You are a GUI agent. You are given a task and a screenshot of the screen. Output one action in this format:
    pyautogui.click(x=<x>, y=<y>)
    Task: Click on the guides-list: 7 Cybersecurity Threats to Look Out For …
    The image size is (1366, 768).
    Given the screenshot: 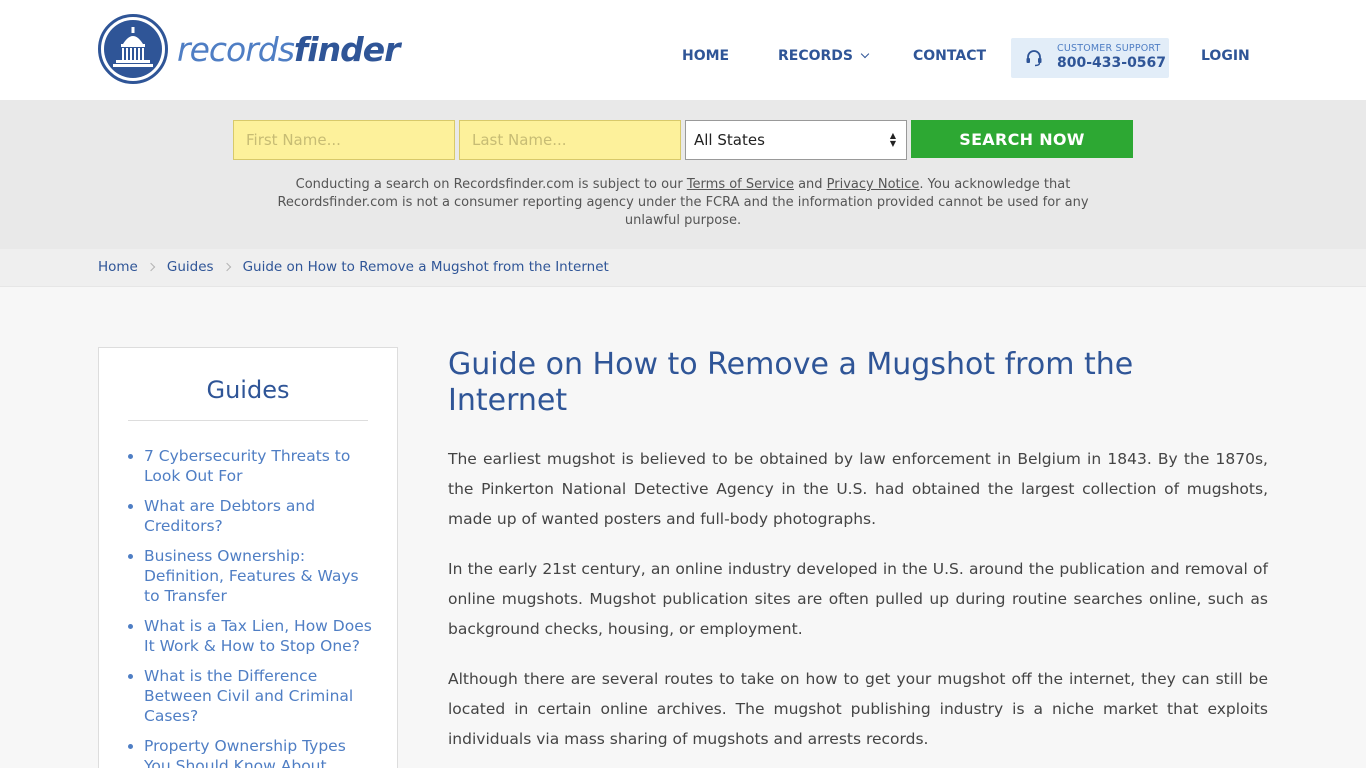 What is the action you would take?
    pyautogui.click(x=251, y=607)
    